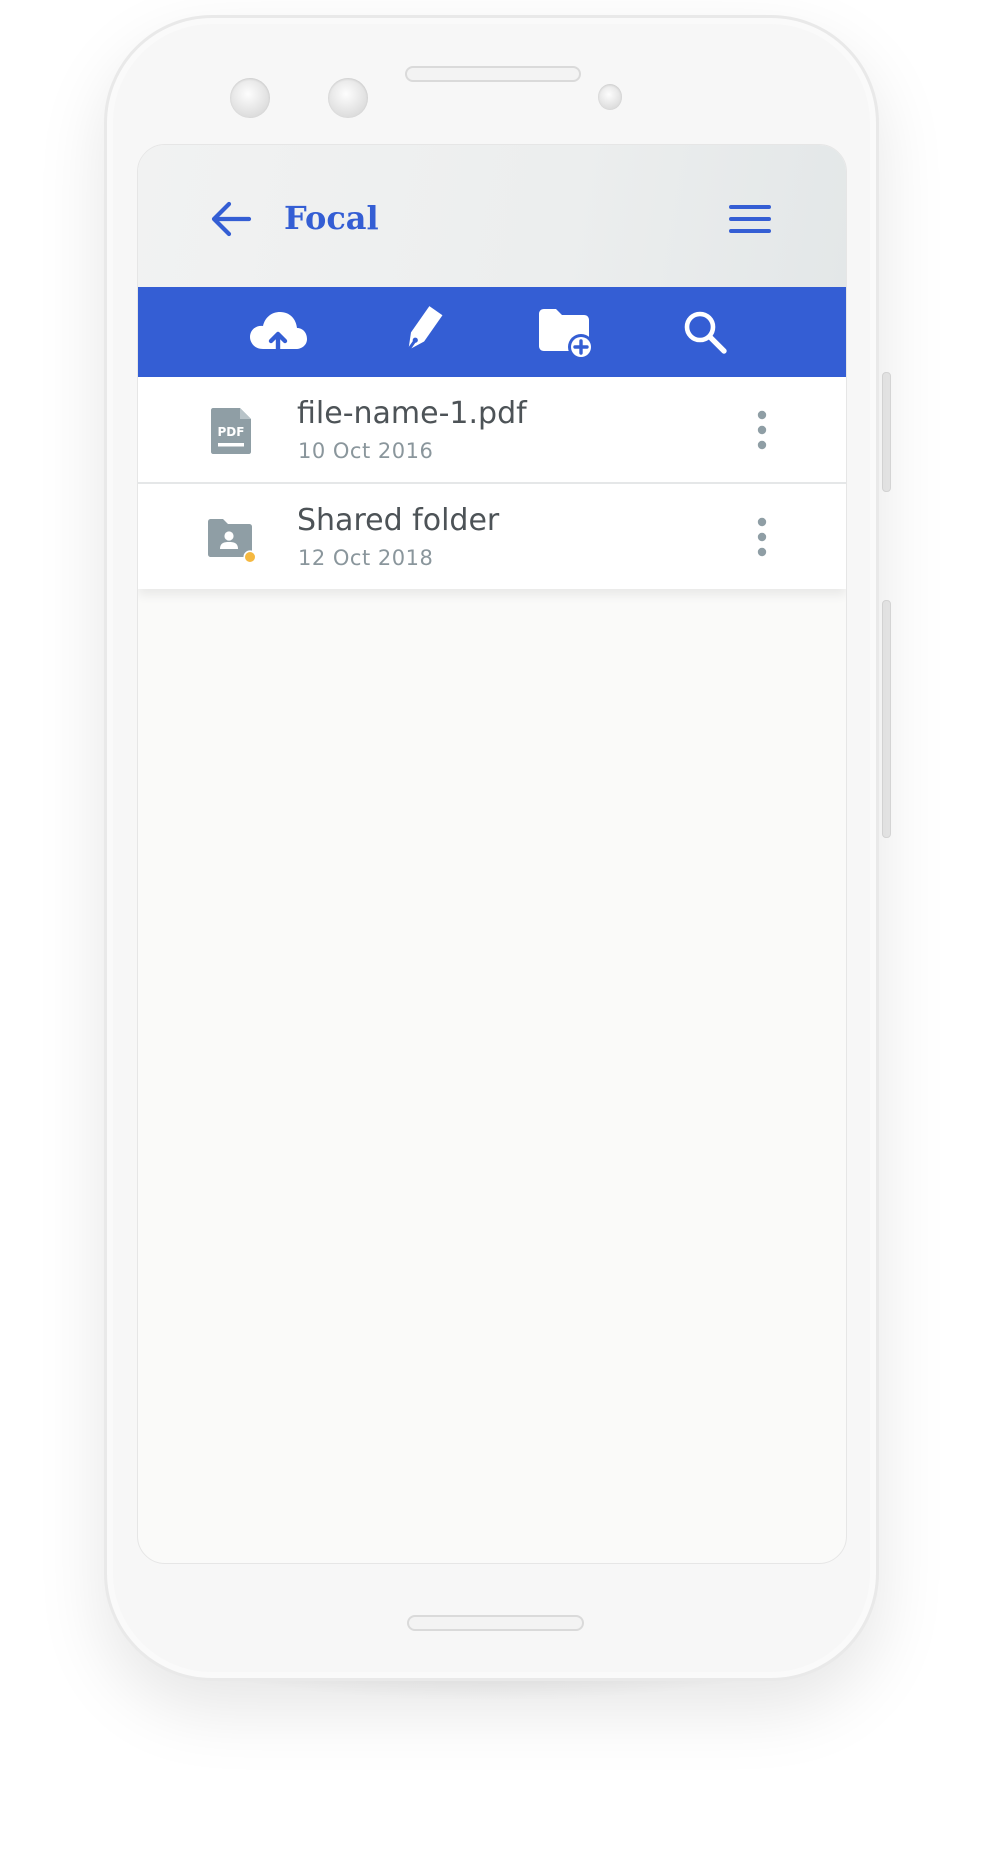 Image resolution: width=993 pixels, height=1866 pixels. I want to click on back-button, so click(231, 219).